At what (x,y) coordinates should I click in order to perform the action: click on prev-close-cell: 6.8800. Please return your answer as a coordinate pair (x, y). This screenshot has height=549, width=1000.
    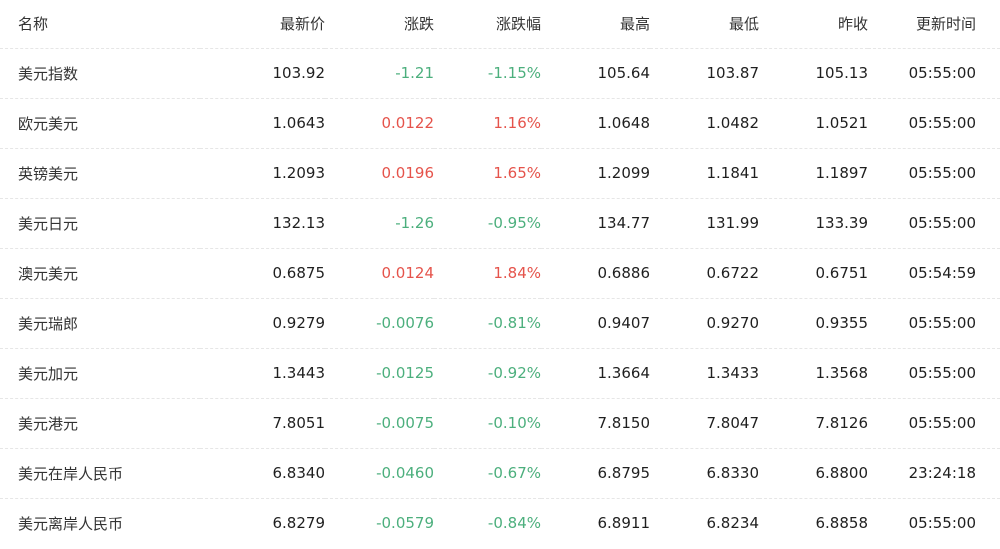
    Looking at the image, I should click on (813, 473).